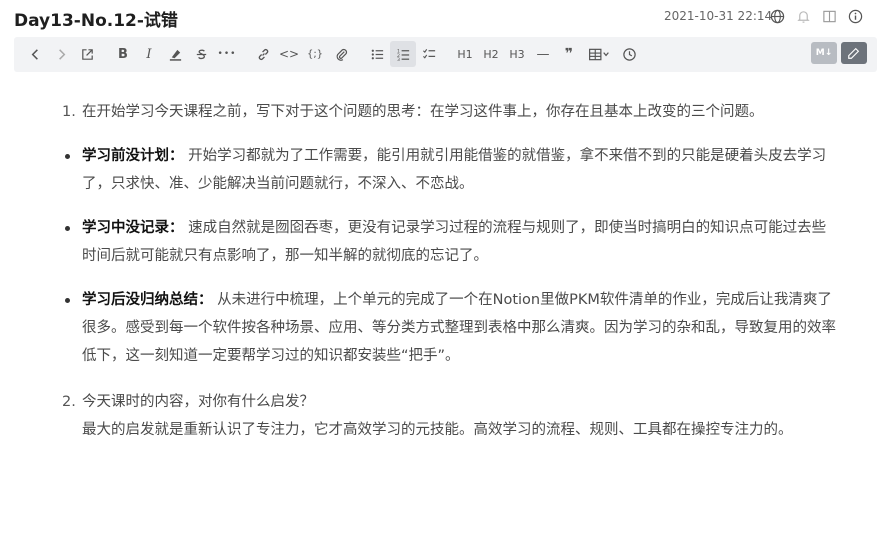 This screenshot has width=877, height=537. What do you see at coordinates (61, 54) in the screenshot?
I see `forward-icon` at bounding box center [61, 54].